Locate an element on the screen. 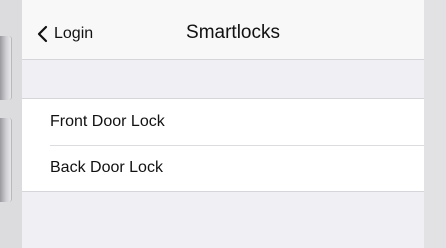 The image size is (446, 248). side-power-button is located at coordinates (6, 160).